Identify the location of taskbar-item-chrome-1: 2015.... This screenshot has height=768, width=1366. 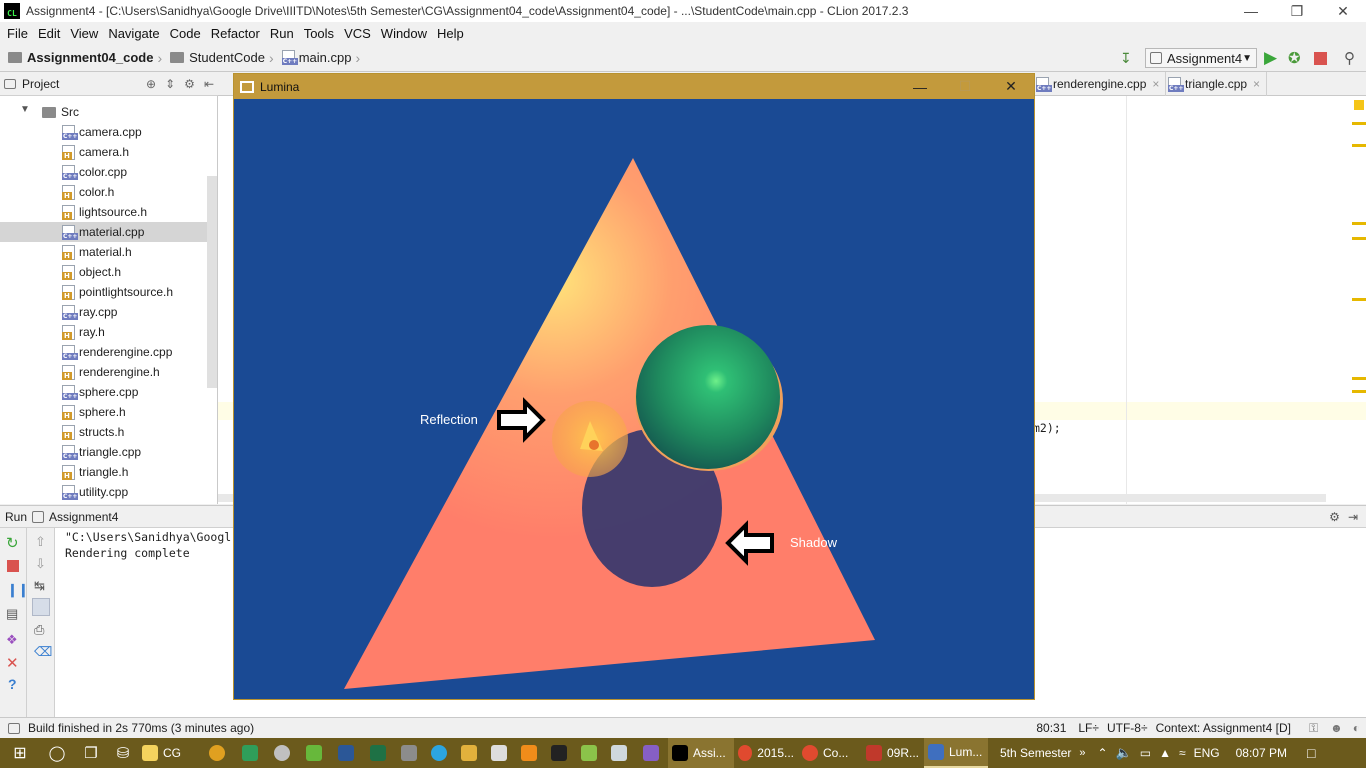
(766, 753).